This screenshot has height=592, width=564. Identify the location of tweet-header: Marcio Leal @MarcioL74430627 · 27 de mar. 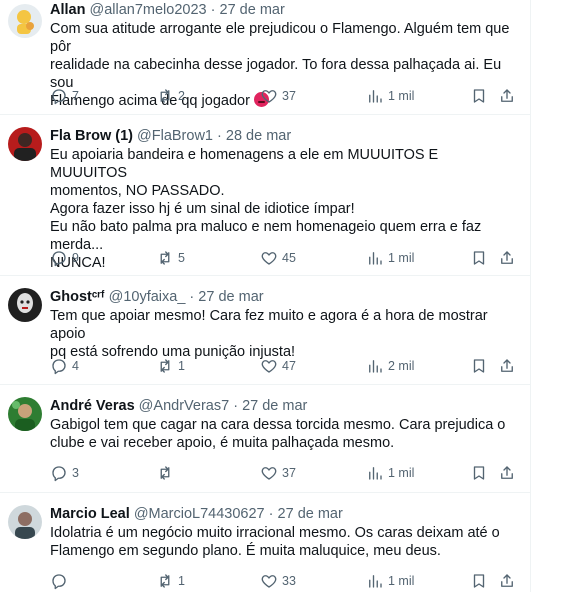
(284, 514).